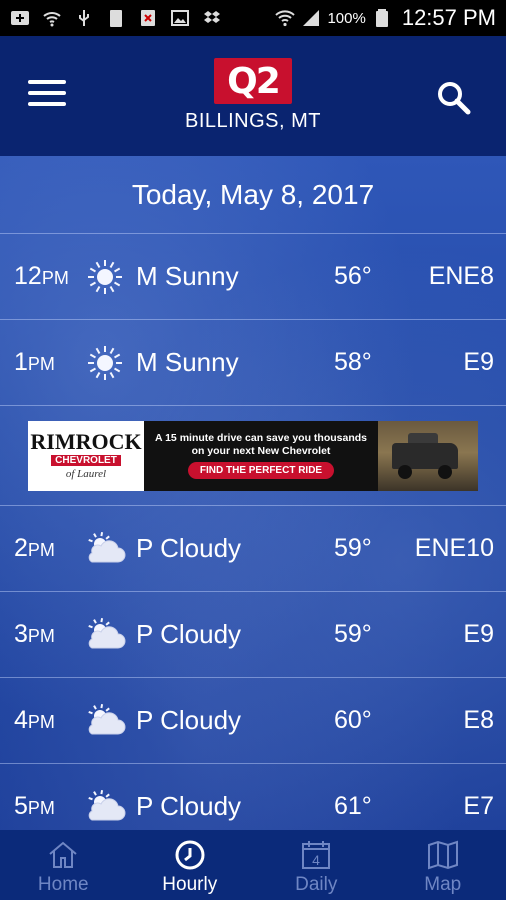 Image resolution: width=506 pixels, height=900 pixels. What do you see at coordinates (311, 18) in the screenshot?
I see `cell-signal-icon` at bounding box center [311, 18].